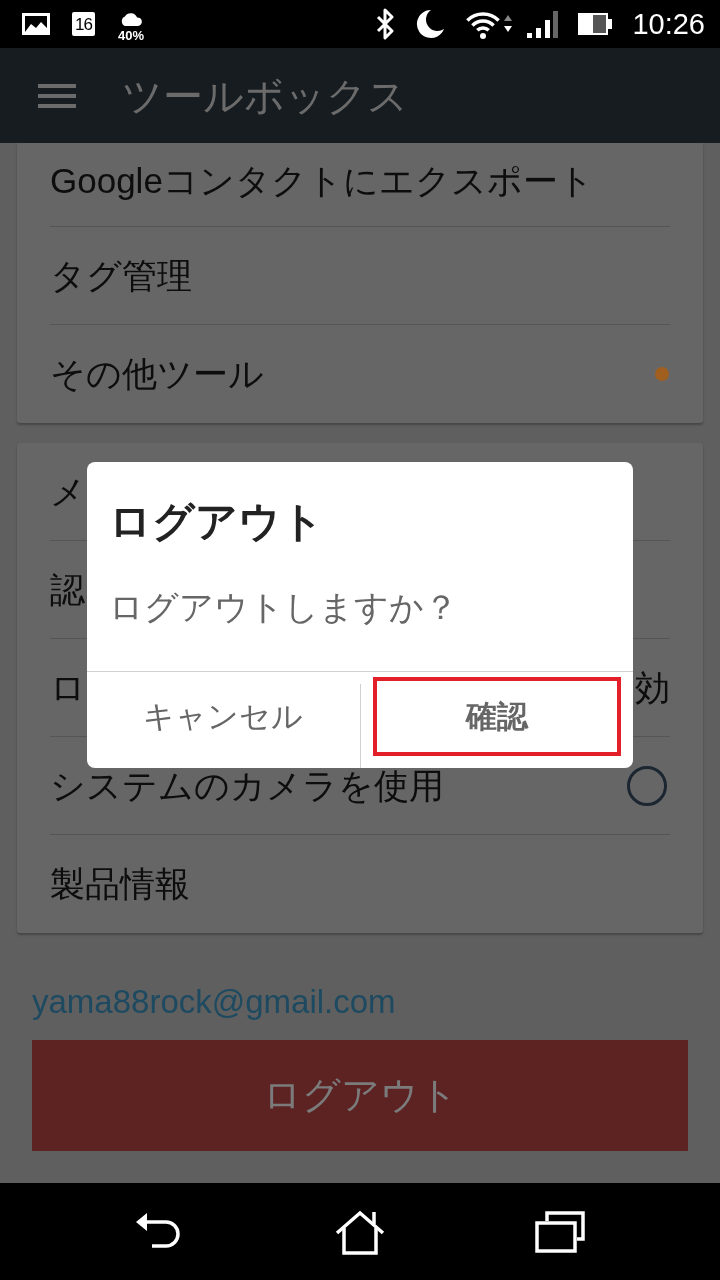  I want to click on recents-icon, so click(560, 1231).